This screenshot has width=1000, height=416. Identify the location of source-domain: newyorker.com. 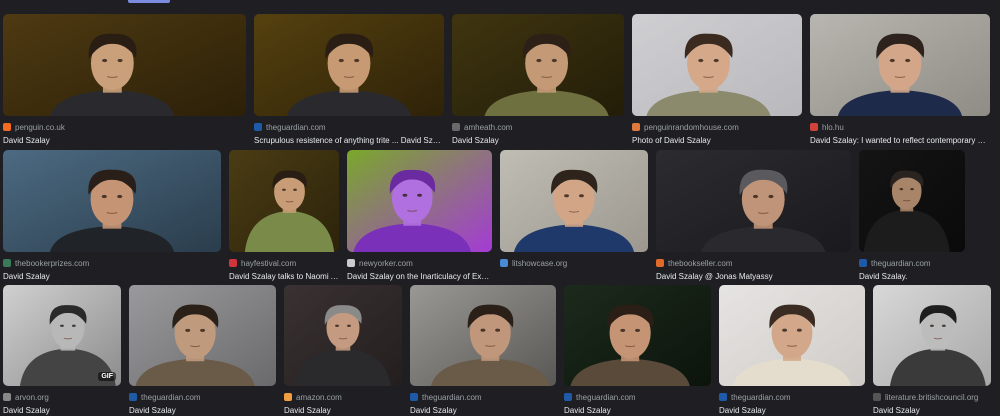
(386, 263).